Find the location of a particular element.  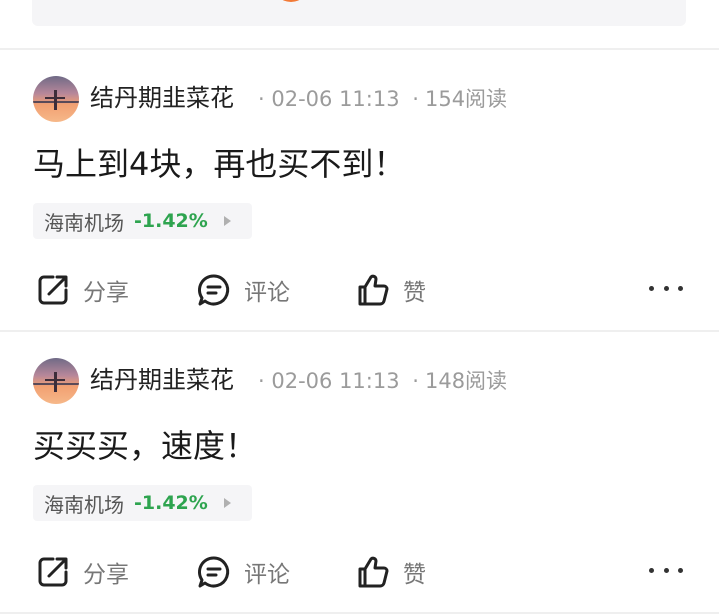

post-meta: · 02-06 11:13 · 148阅读 is located at coordinates (382, 381).